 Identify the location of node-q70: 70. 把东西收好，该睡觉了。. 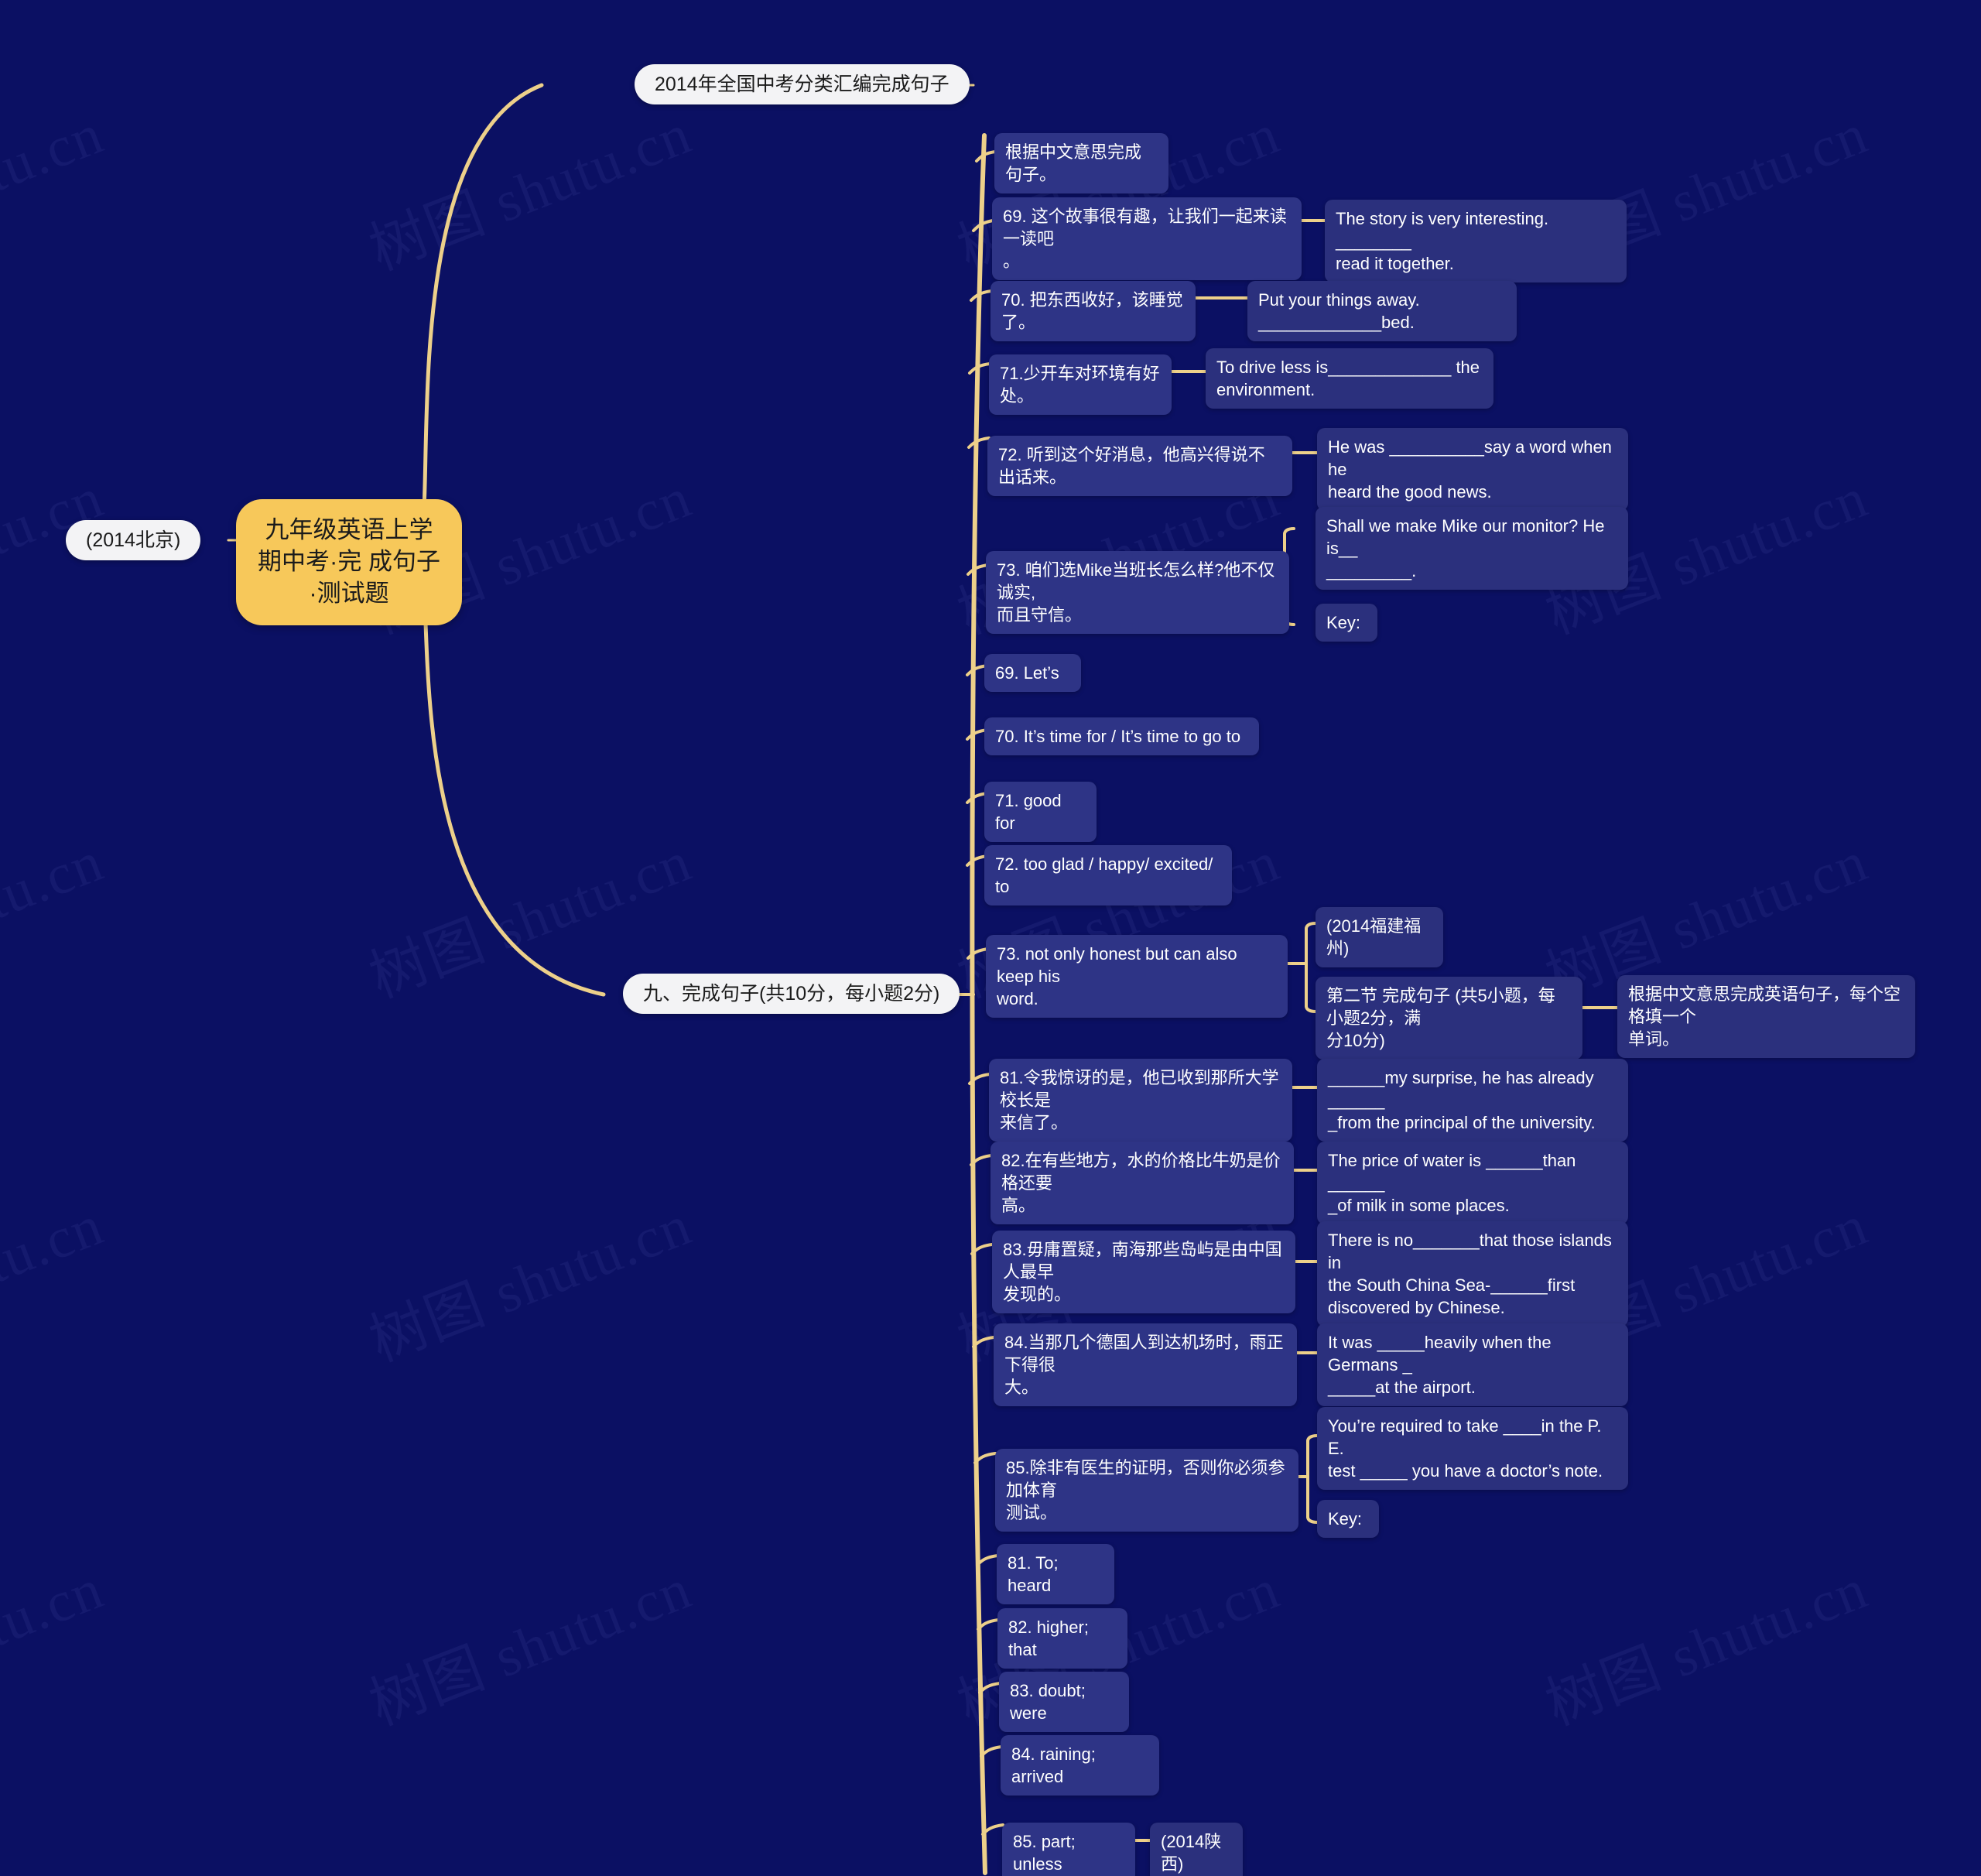
(1093, 311).